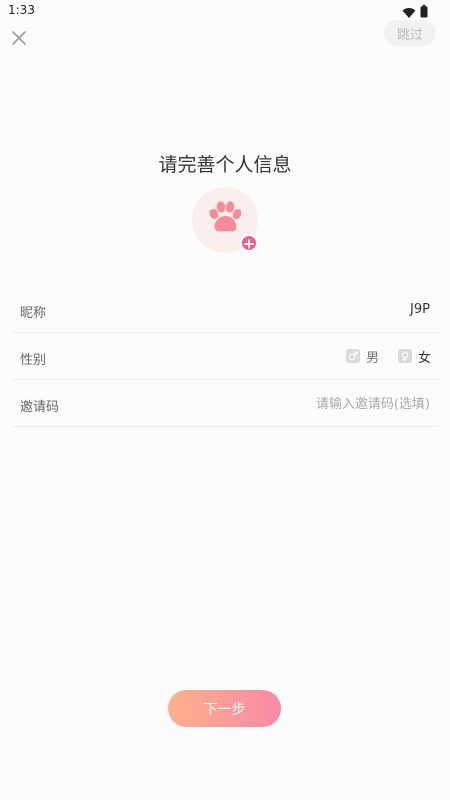  Describe the element at coordinates (225, 165) in the screenshot. I see `page-title: 请完善个人信息` at that location.